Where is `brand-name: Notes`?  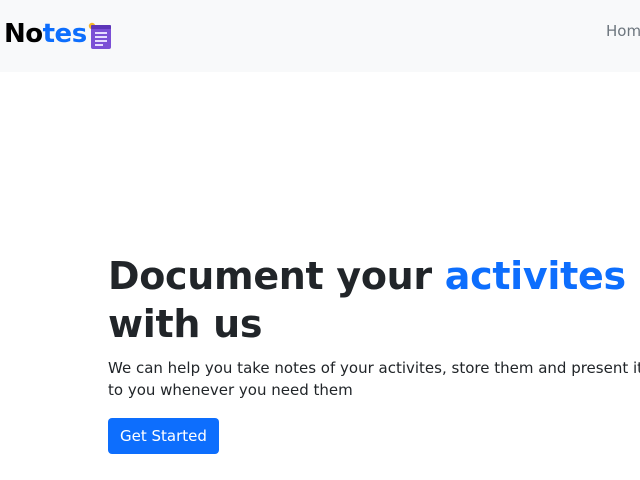
brand-name: Notes is located at coordinates (45, 34).